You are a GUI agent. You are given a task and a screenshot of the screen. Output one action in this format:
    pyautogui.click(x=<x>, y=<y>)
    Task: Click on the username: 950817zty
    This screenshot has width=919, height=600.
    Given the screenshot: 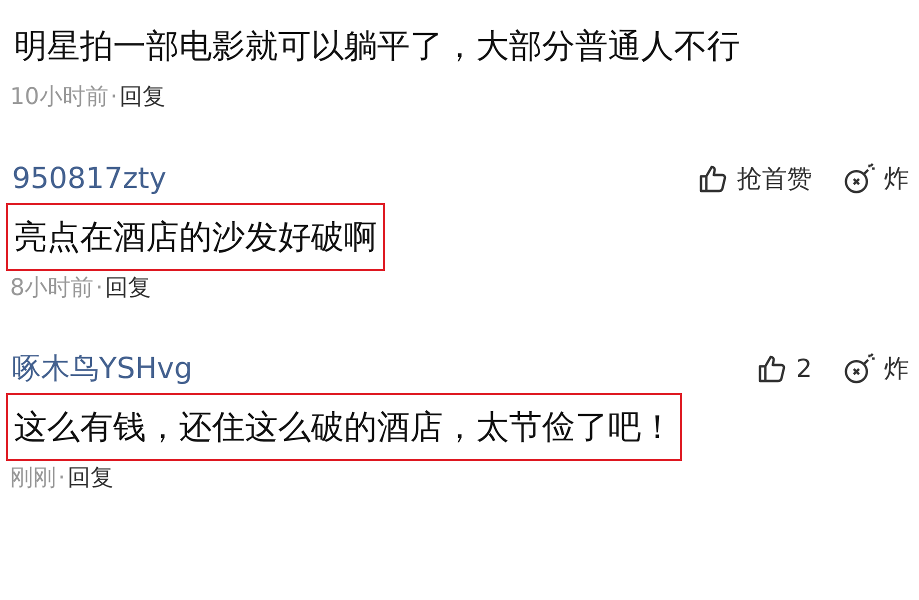 What is the action you would take?
    pyautogui.click(x=89, y=178)
    